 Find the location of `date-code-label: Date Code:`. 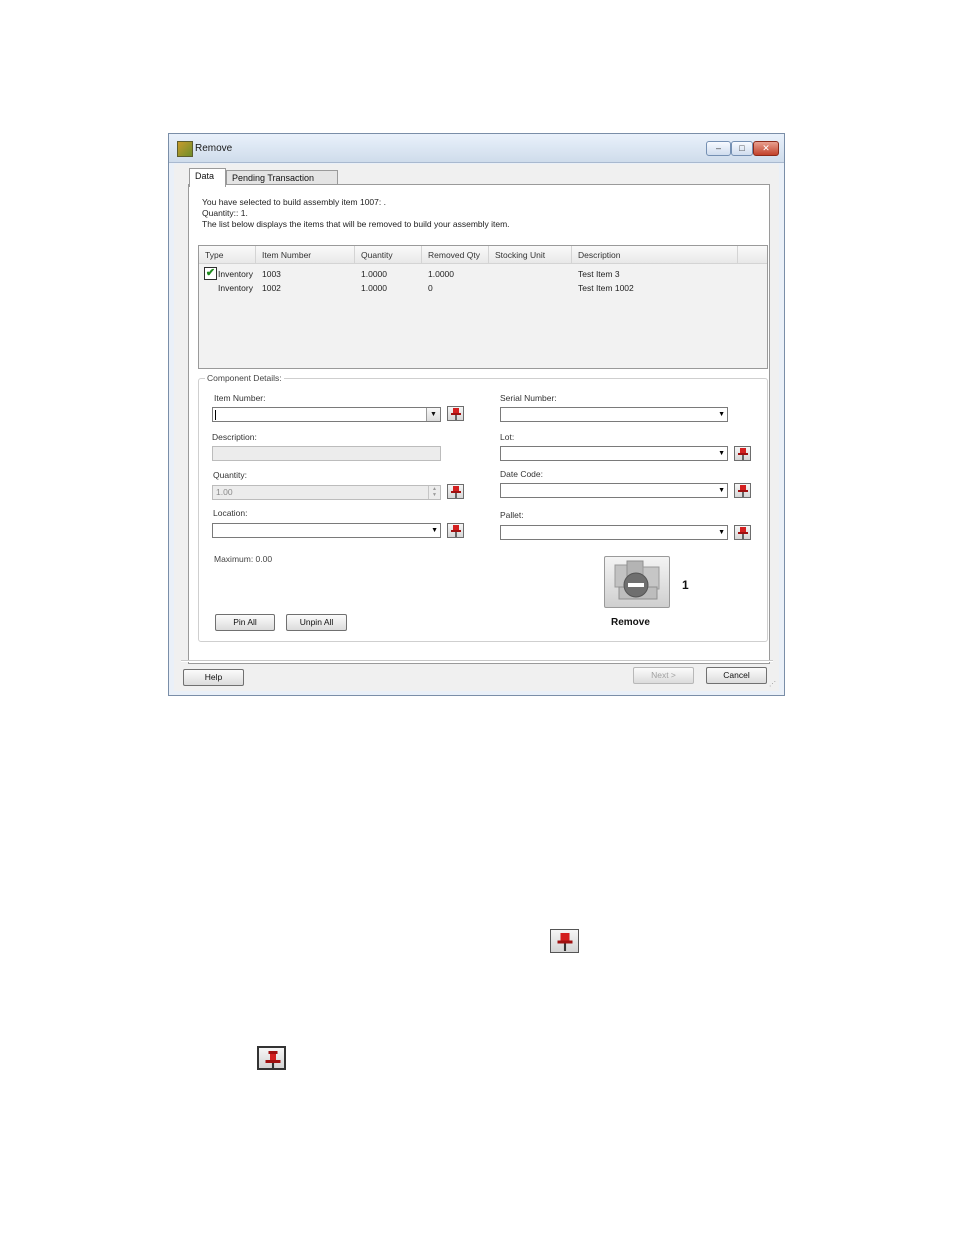

date-code-label: Date Code: is located at coordinates (521, 474).